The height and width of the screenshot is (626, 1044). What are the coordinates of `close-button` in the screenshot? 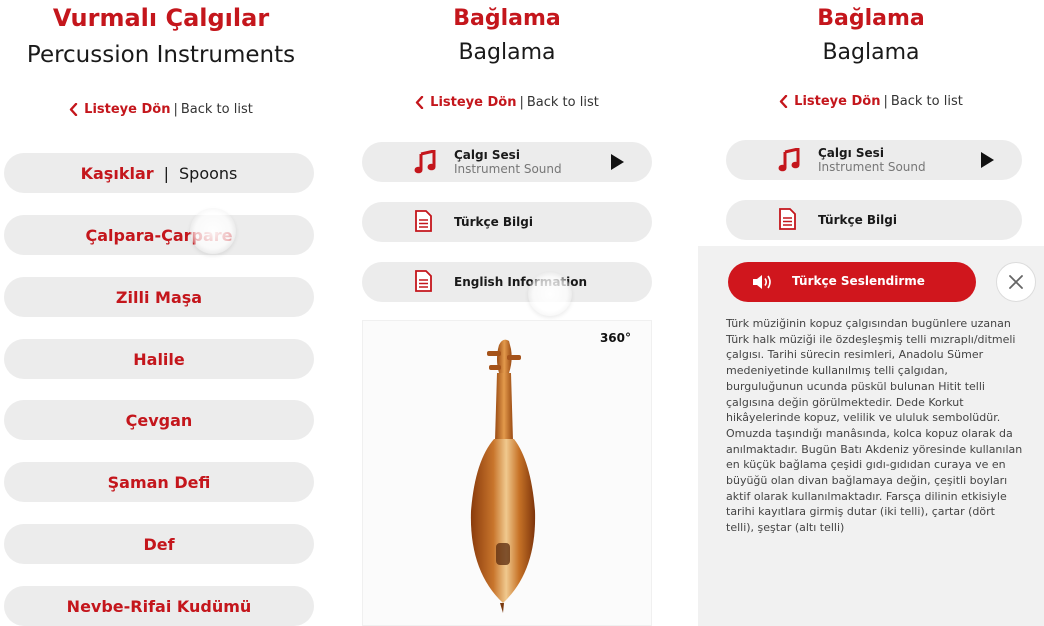 It's located at (1016, 282).